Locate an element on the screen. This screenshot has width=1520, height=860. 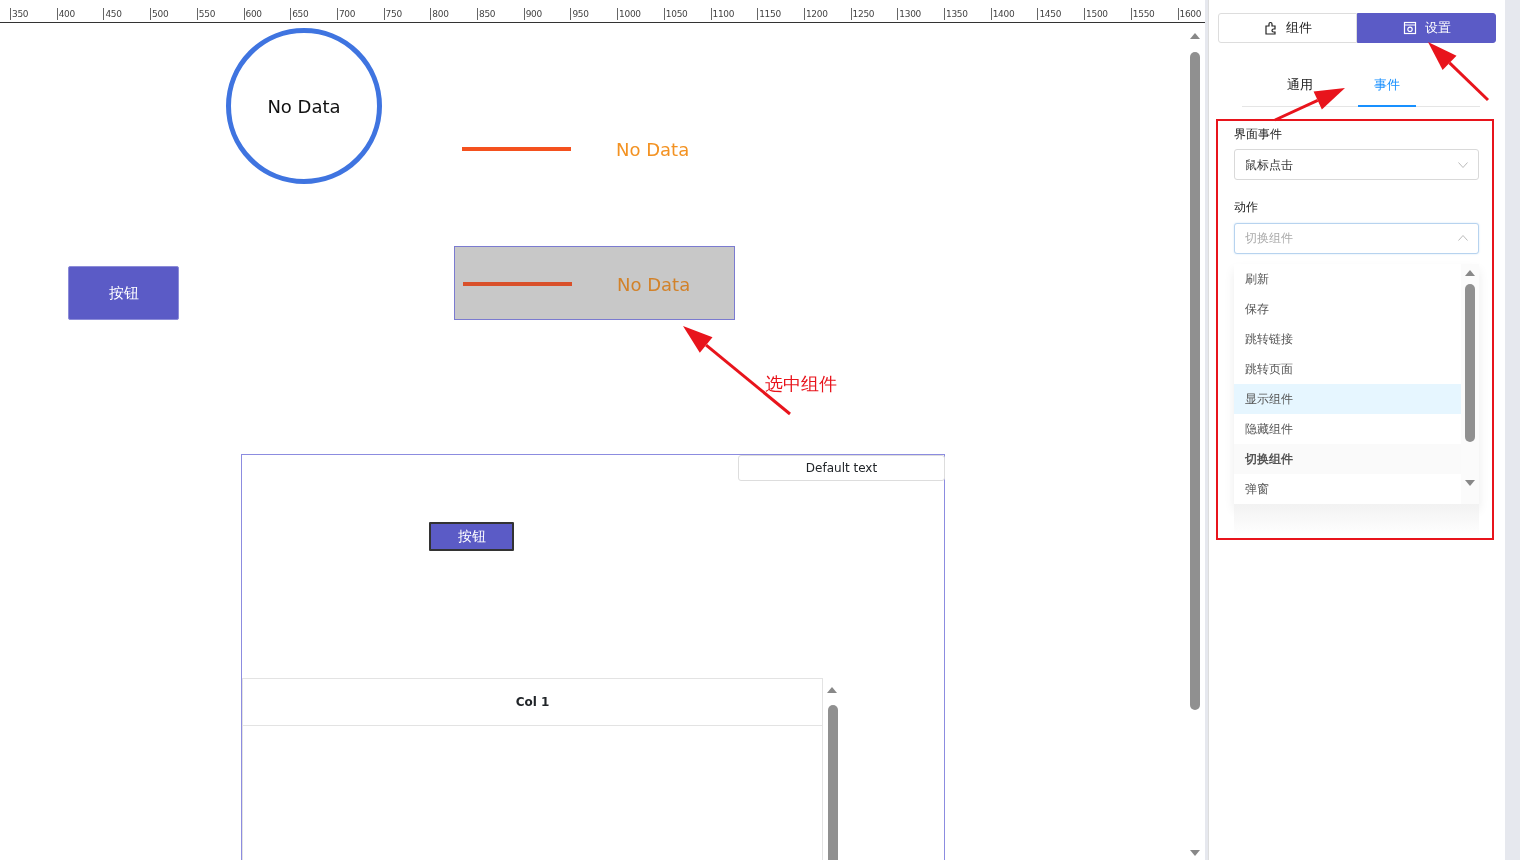
ruler-label: 1550 is located at coordinates (1142, 14).